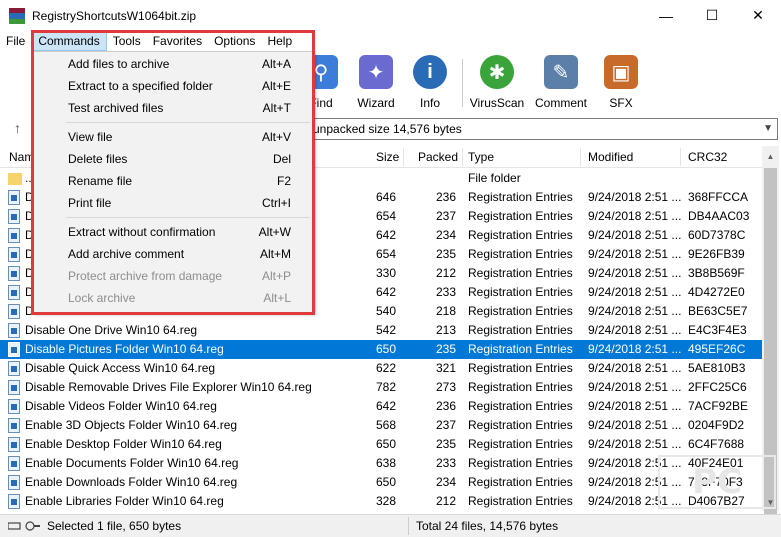  I want to click on menu-item-label: Delete files, so click(98, 159).